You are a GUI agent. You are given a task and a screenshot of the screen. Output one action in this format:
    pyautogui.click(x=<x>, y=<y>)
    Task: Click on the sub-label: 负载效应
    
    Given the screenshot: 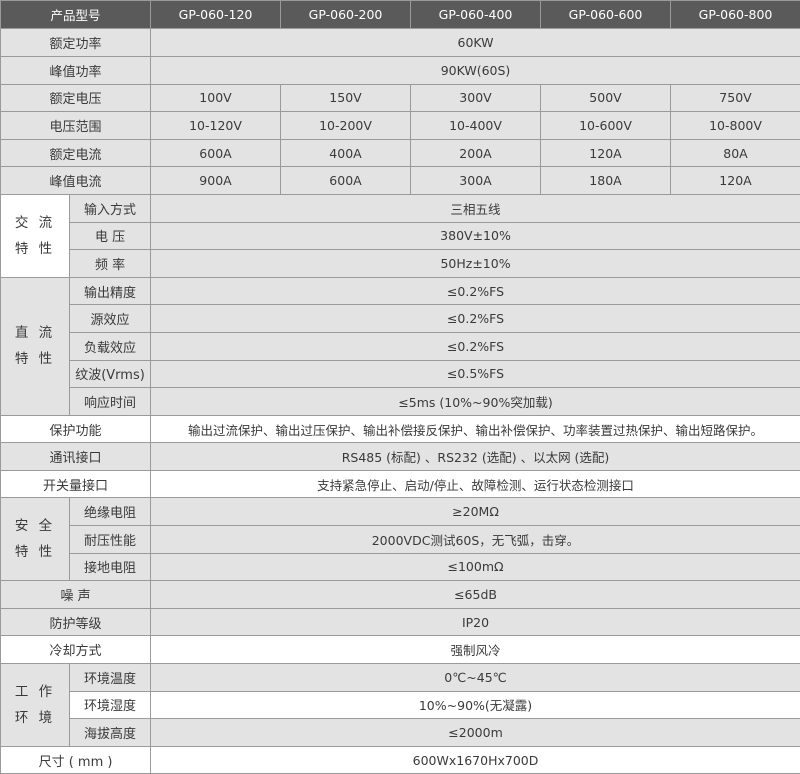 What is the action you would take?
    pyautogui.click(x=110, y=346)
    